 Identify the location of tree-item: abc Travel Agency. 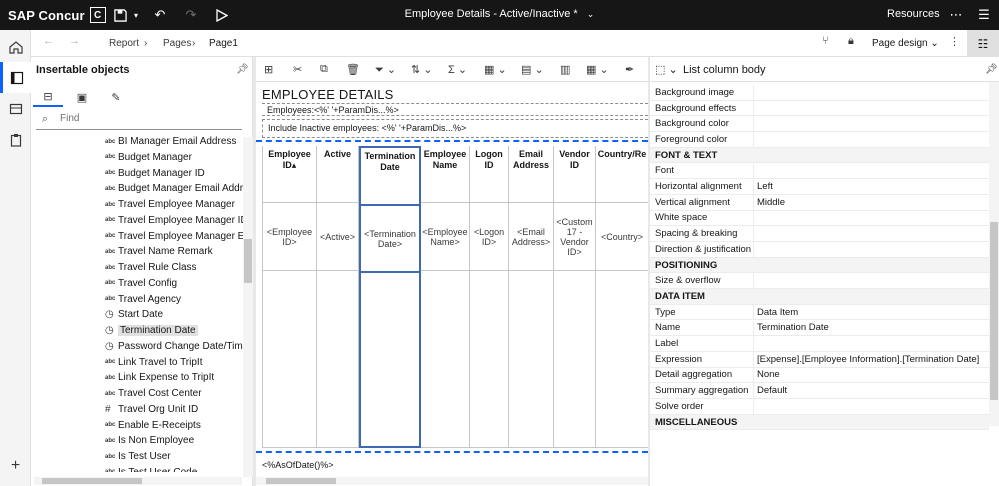
(143, 299).